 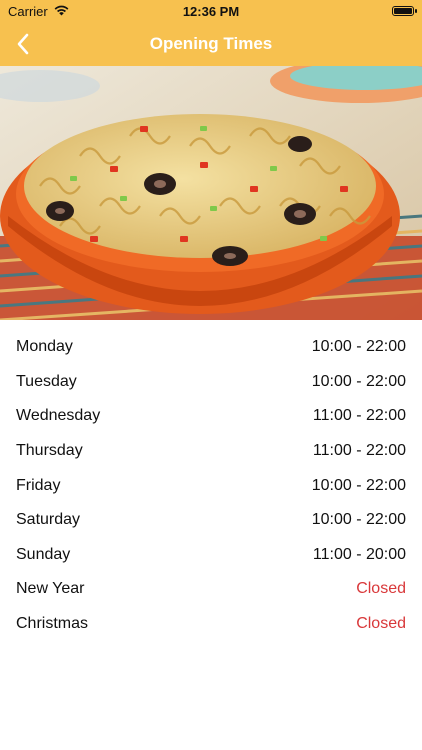 I want to click on day-label: Sunday, so click(x=43, y=554).